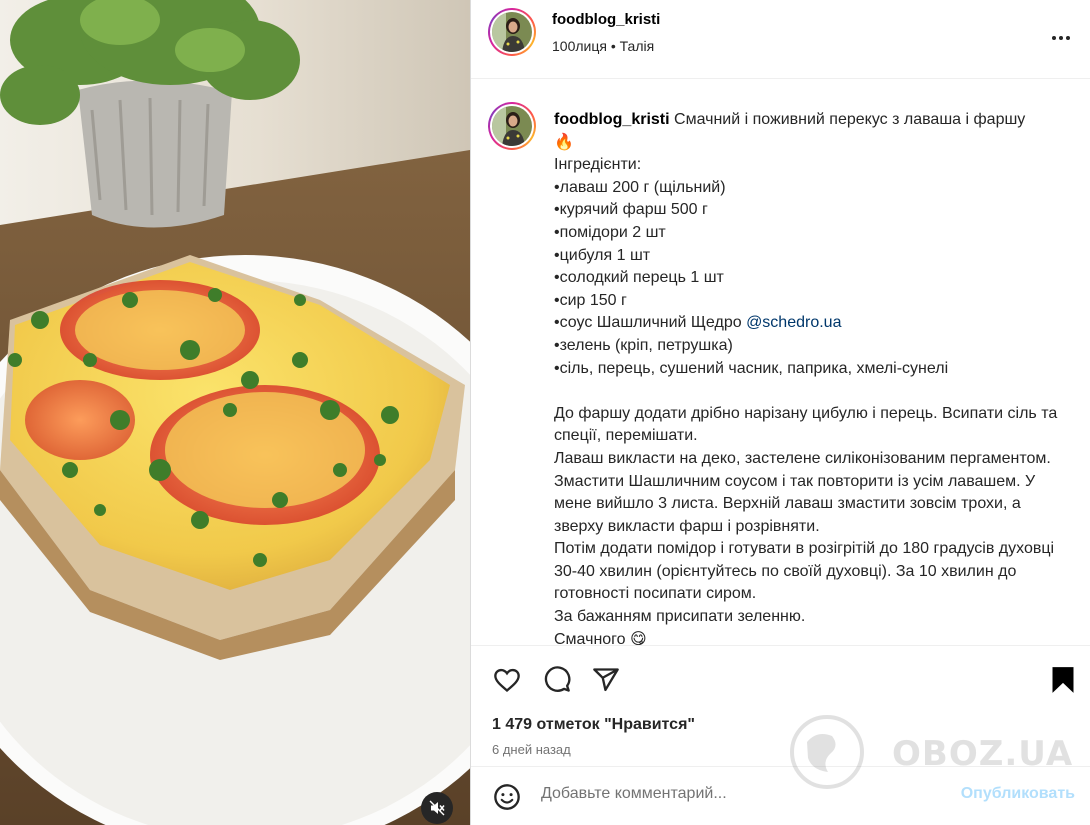 Image resolution: width=1090 pixels, height=825 pixels. What do you see at coordinates (1018, 794) in the screenshot?
I see `publish-button: Опубликовать` at bounding box center [1018, 794].